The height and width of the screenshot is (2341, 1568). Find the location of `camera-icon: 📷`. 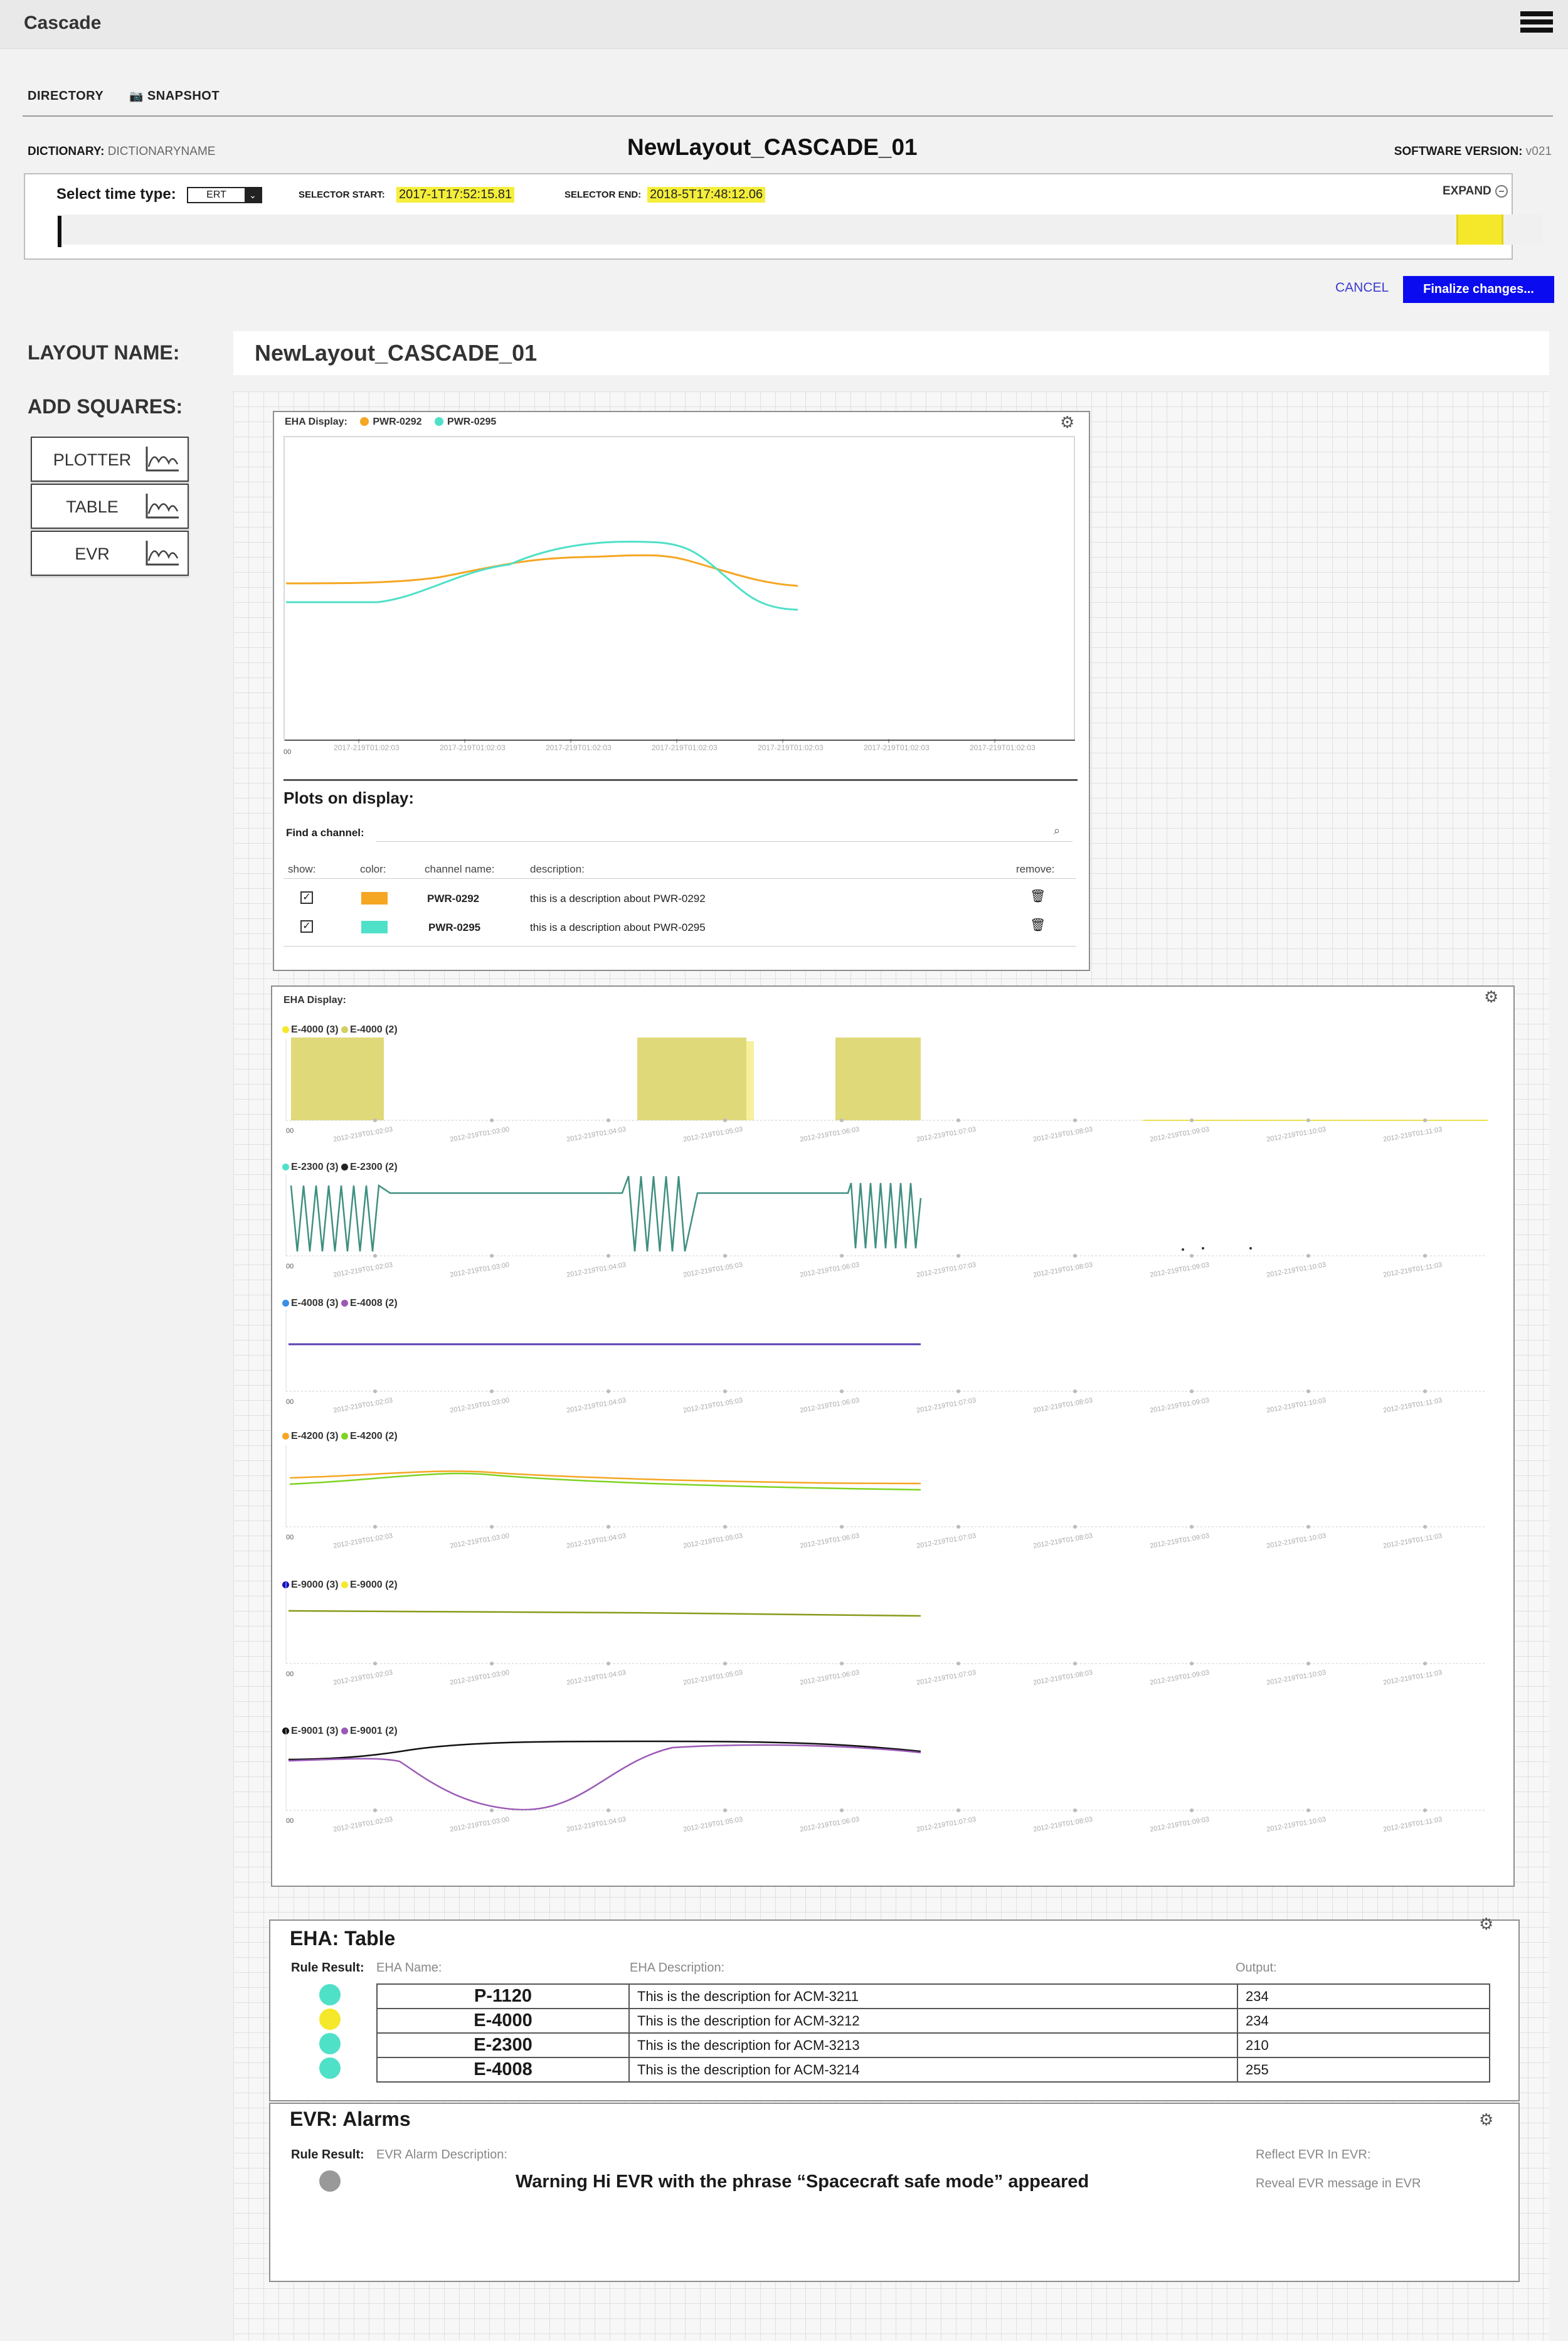

camera-icon: 📷 is located at coordinates (136, 96).